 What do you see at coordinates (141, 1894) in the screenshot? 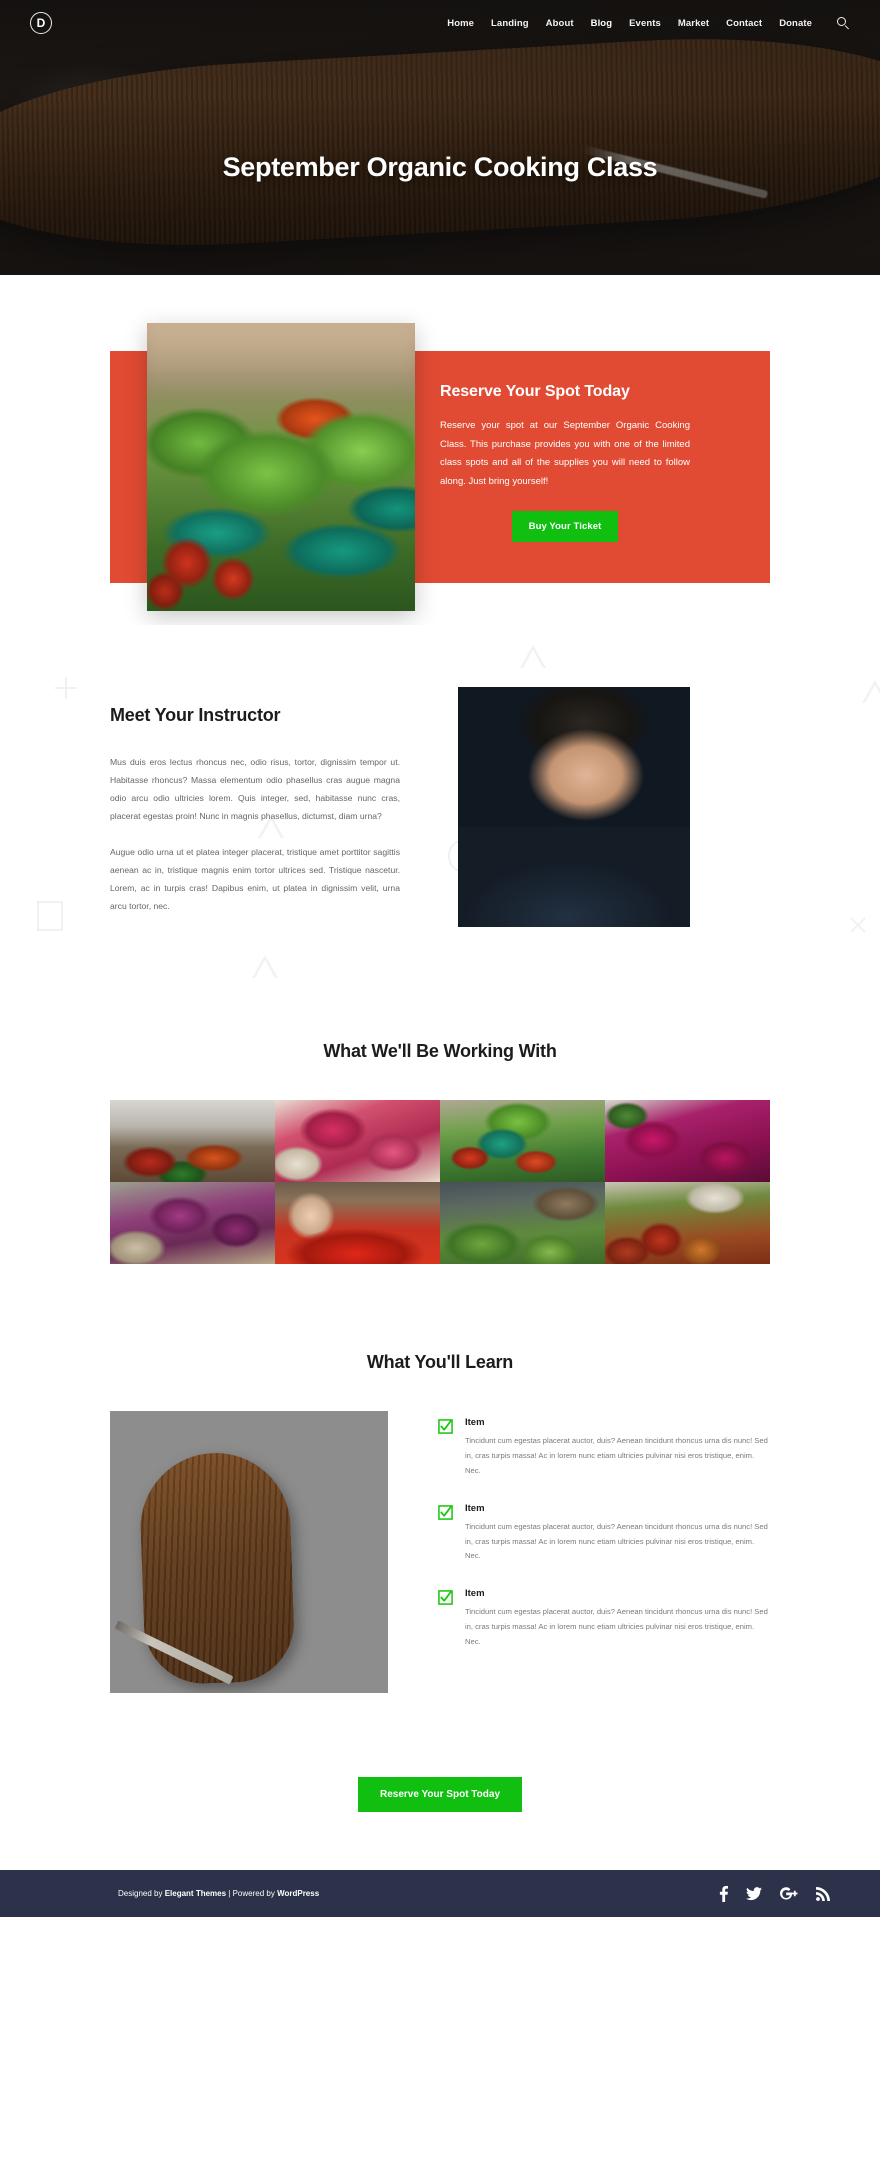
I see `footer-credit-prefix: Designed by` at bounding box center [141, 1894].